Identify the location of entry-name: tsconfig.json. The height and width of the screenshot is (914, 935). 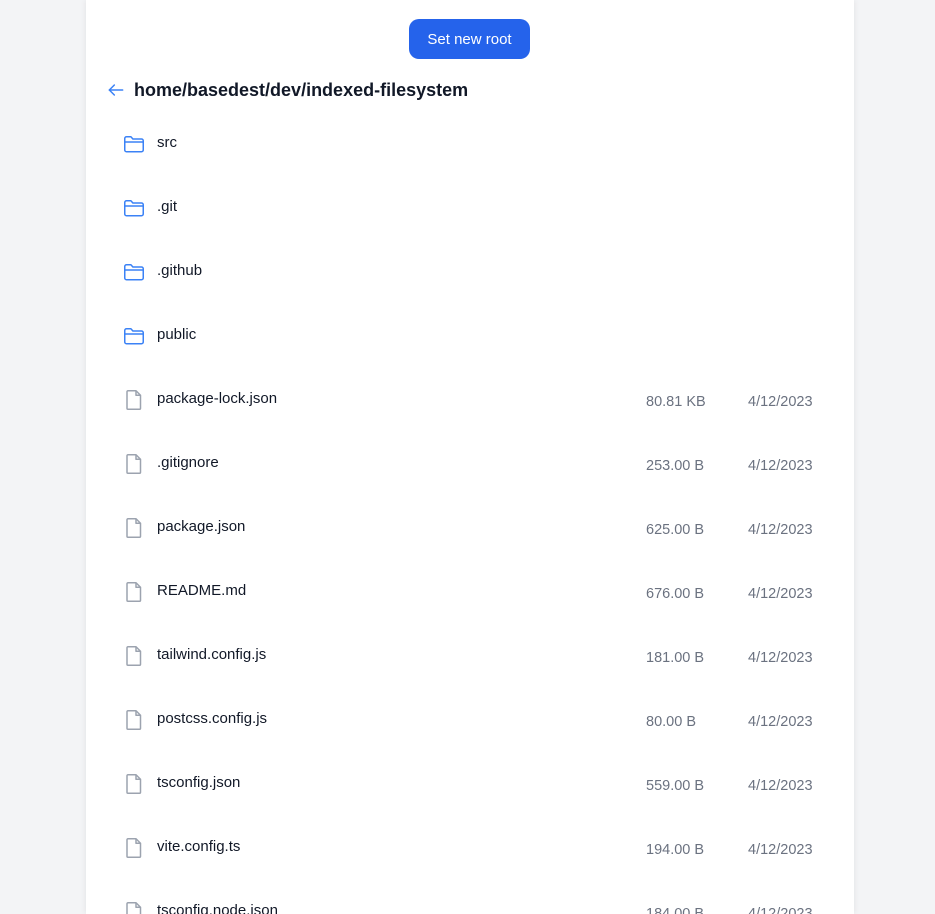
(199, 782).